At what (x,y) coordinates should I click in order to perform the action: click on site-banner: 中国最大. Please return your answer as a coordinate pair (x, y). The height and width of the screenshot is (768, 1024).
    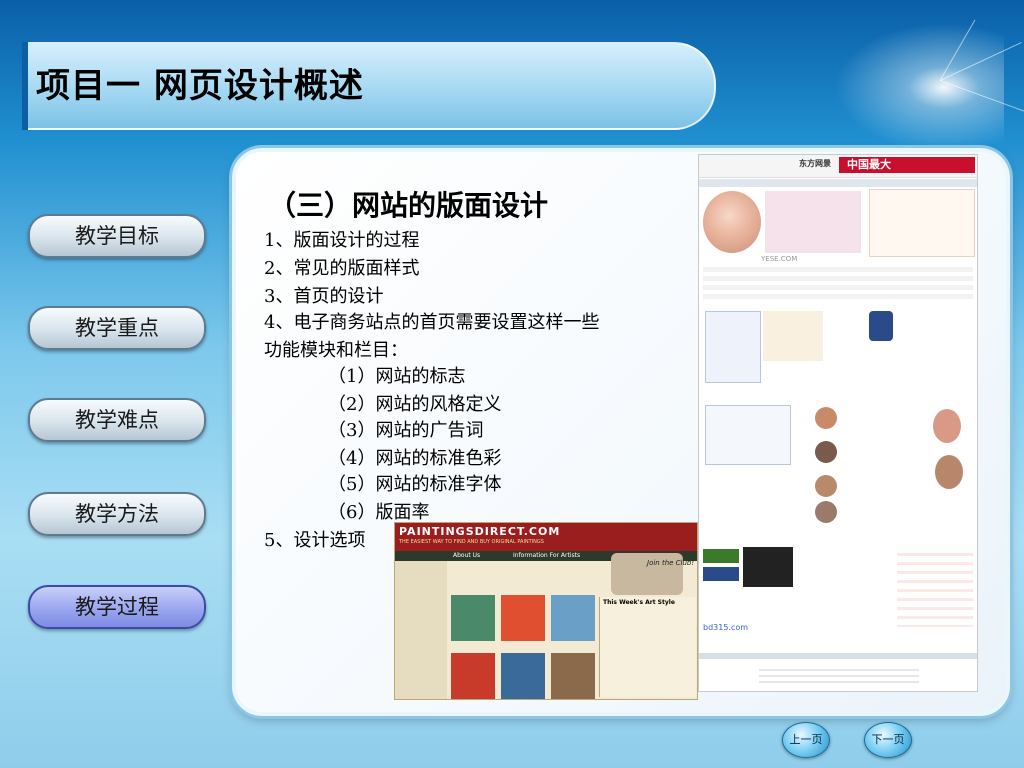
    Looking at the image, I should click on (907, 165).